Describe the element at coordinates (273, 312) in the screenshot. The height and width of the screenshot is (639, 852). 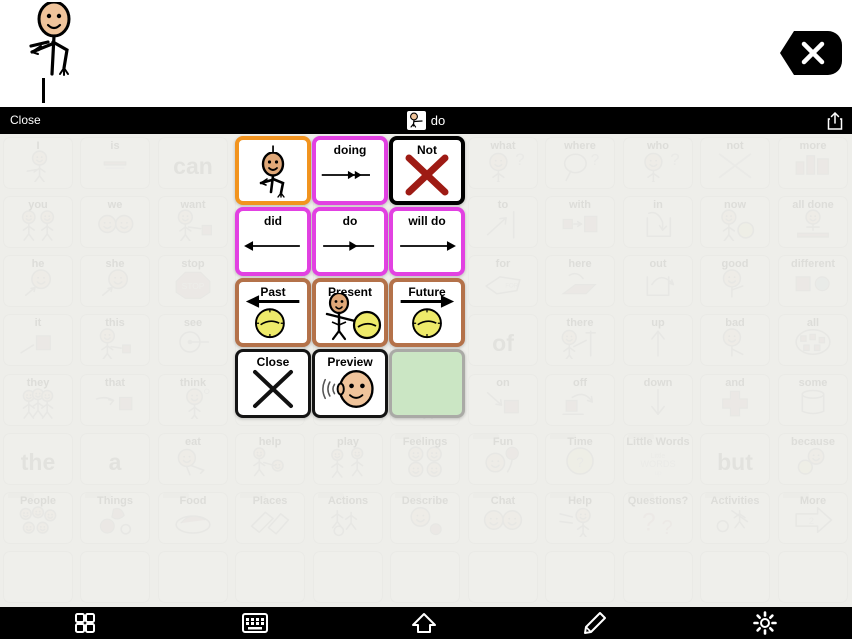
I see `popup-cell-past: Past` at that location.